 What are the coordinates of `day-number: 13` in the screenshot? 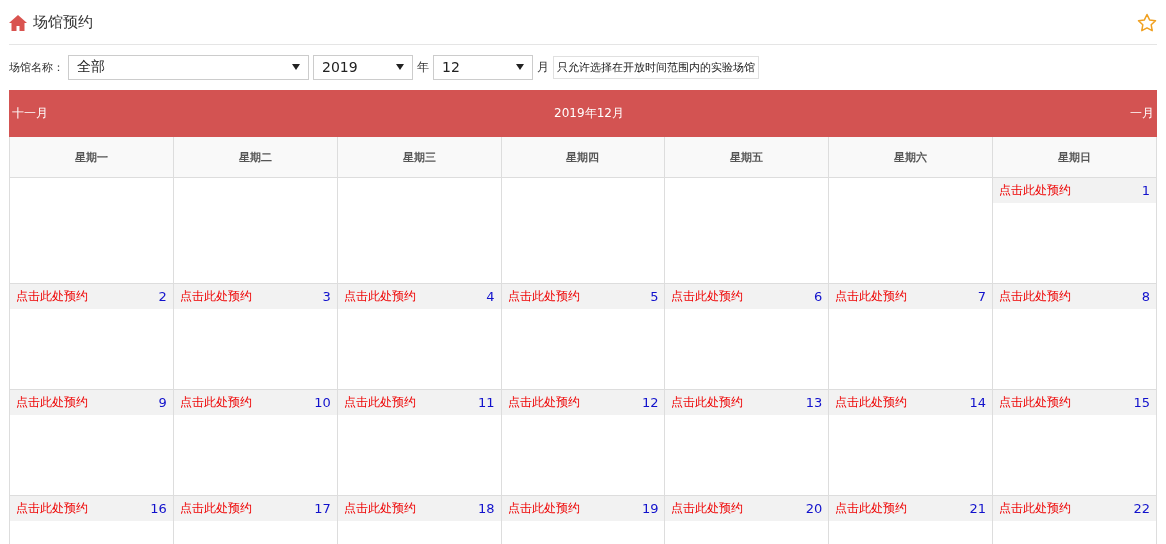 It's located at (814, 402).